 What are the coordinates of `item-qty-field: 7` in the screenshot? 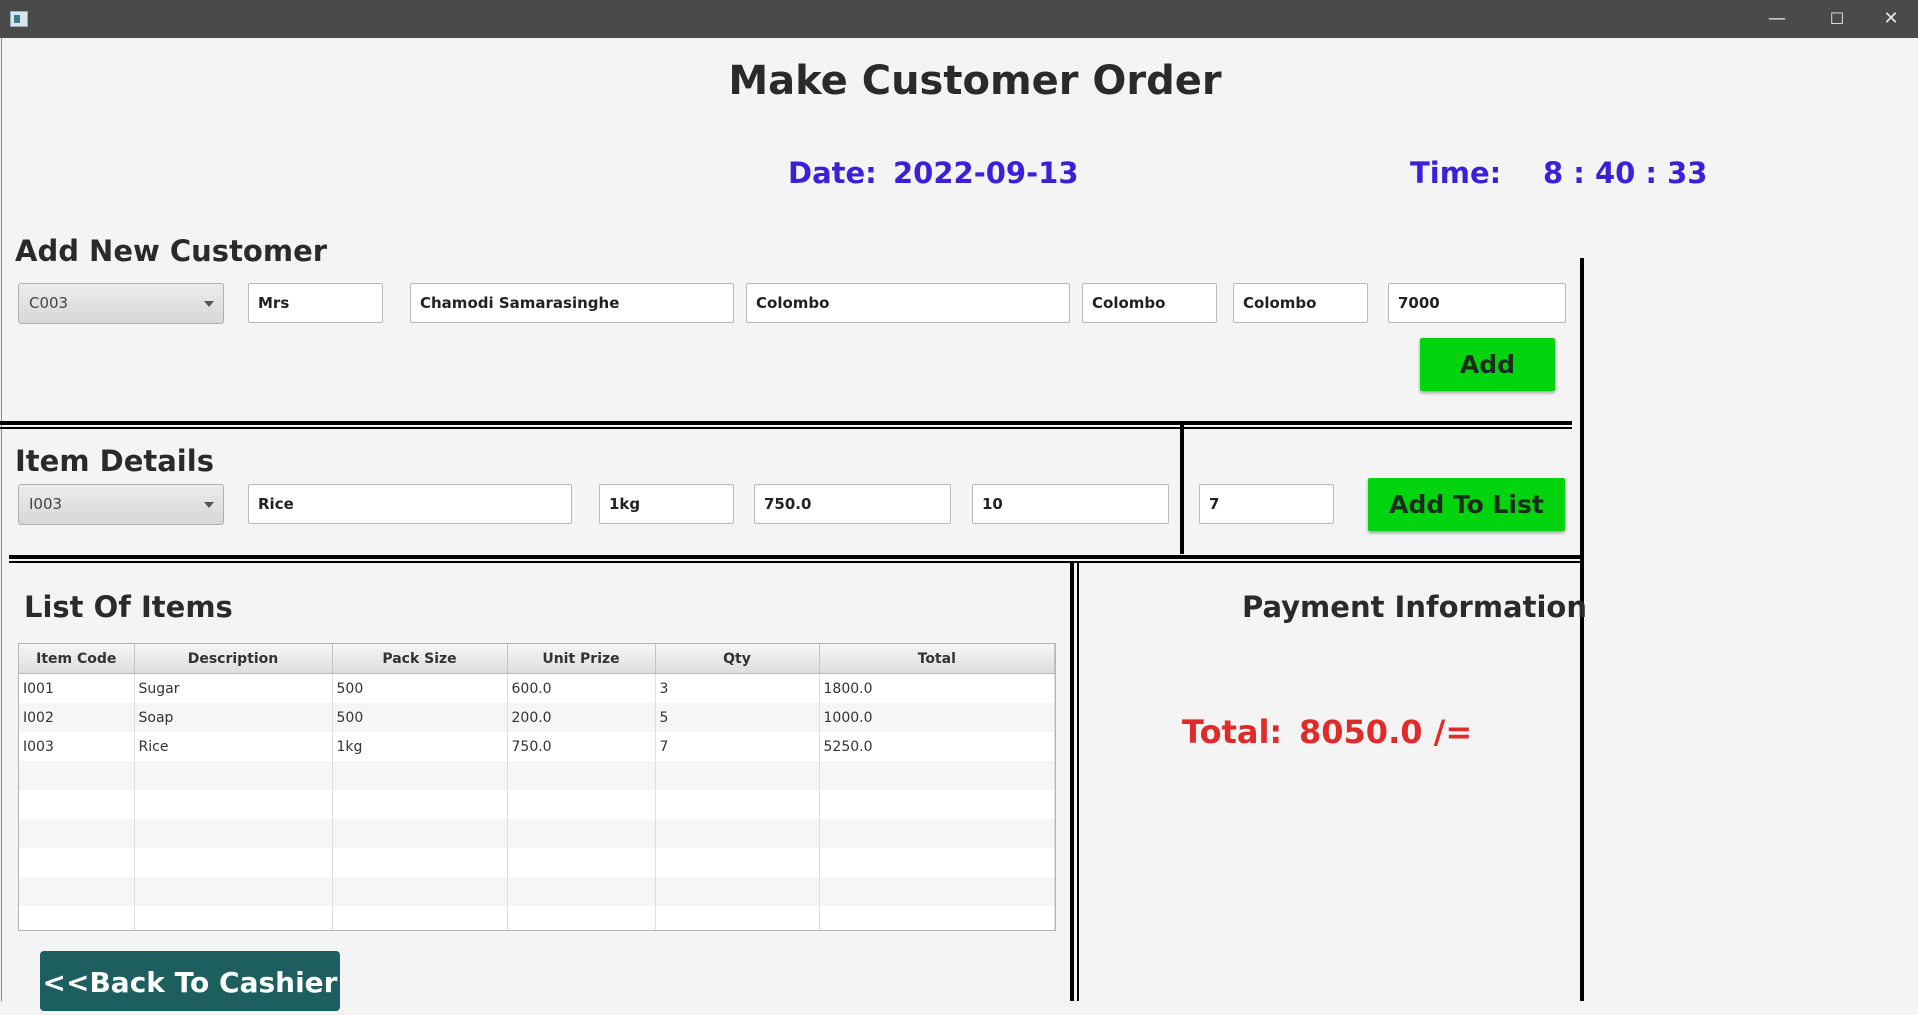 It's located at (1266, 504).